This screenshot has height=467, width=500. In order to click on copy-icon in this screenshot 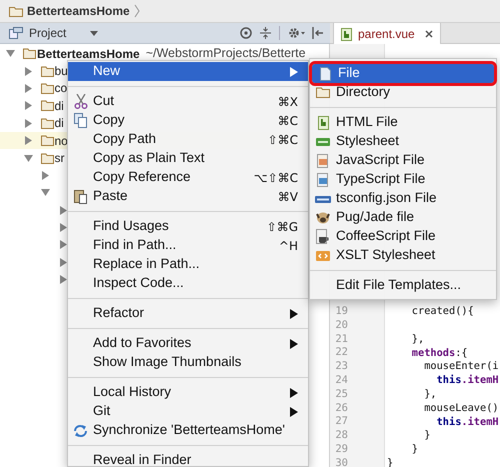, I will do `click(80, 120)`.